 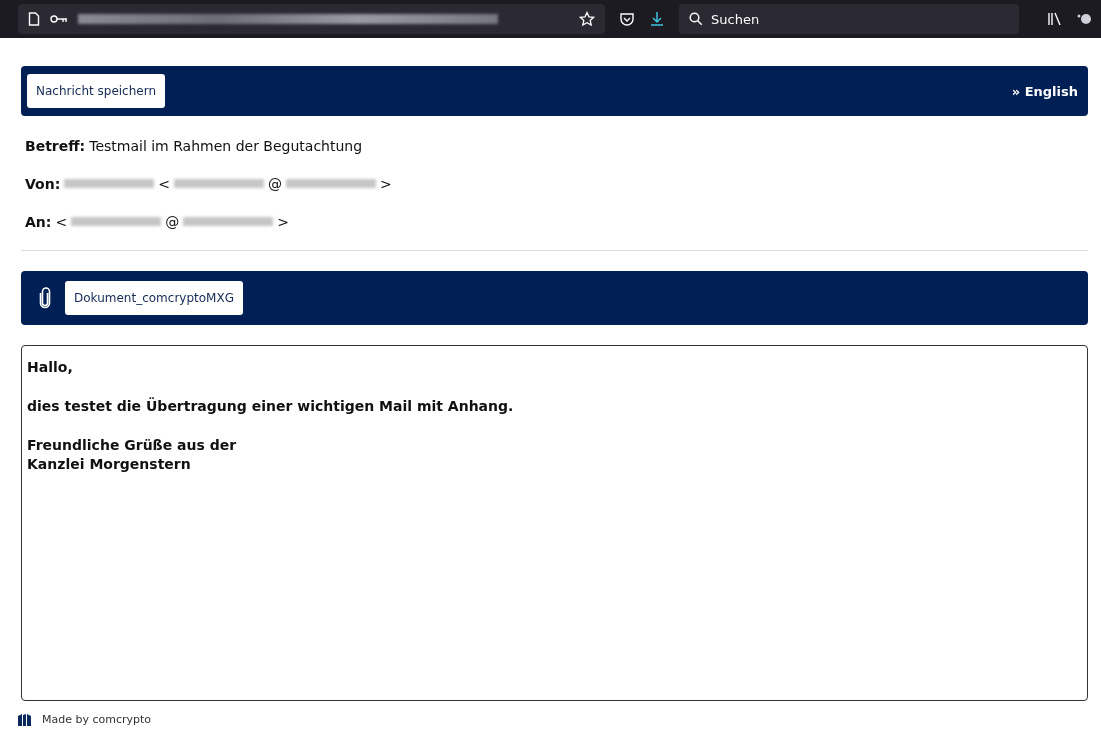 What do you see at coordinates (1044, 91) in the screenshot?
I see `language-link: » English` at bounding box center [1044, 91].